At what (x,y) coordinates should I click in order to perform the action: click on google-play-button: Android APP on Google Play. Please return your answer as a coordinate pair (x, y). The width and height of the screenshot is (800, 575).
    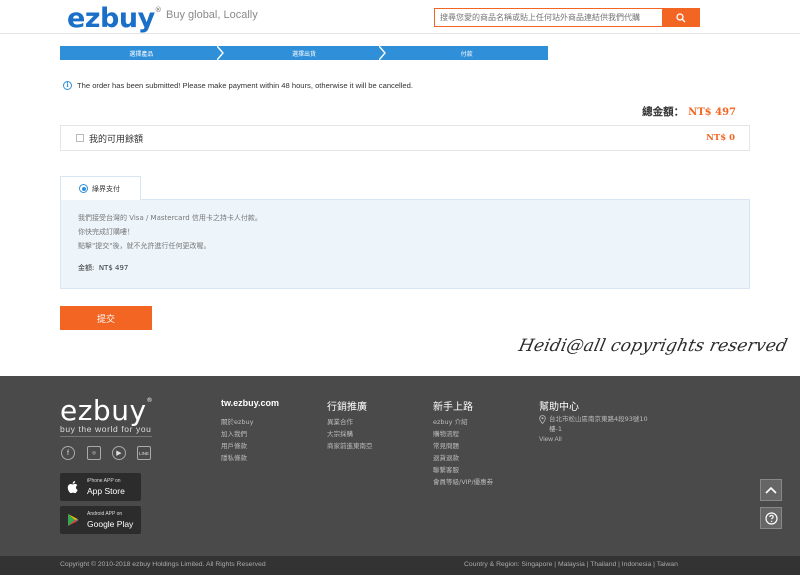
    Looking at the image, I should click on (100, 520).